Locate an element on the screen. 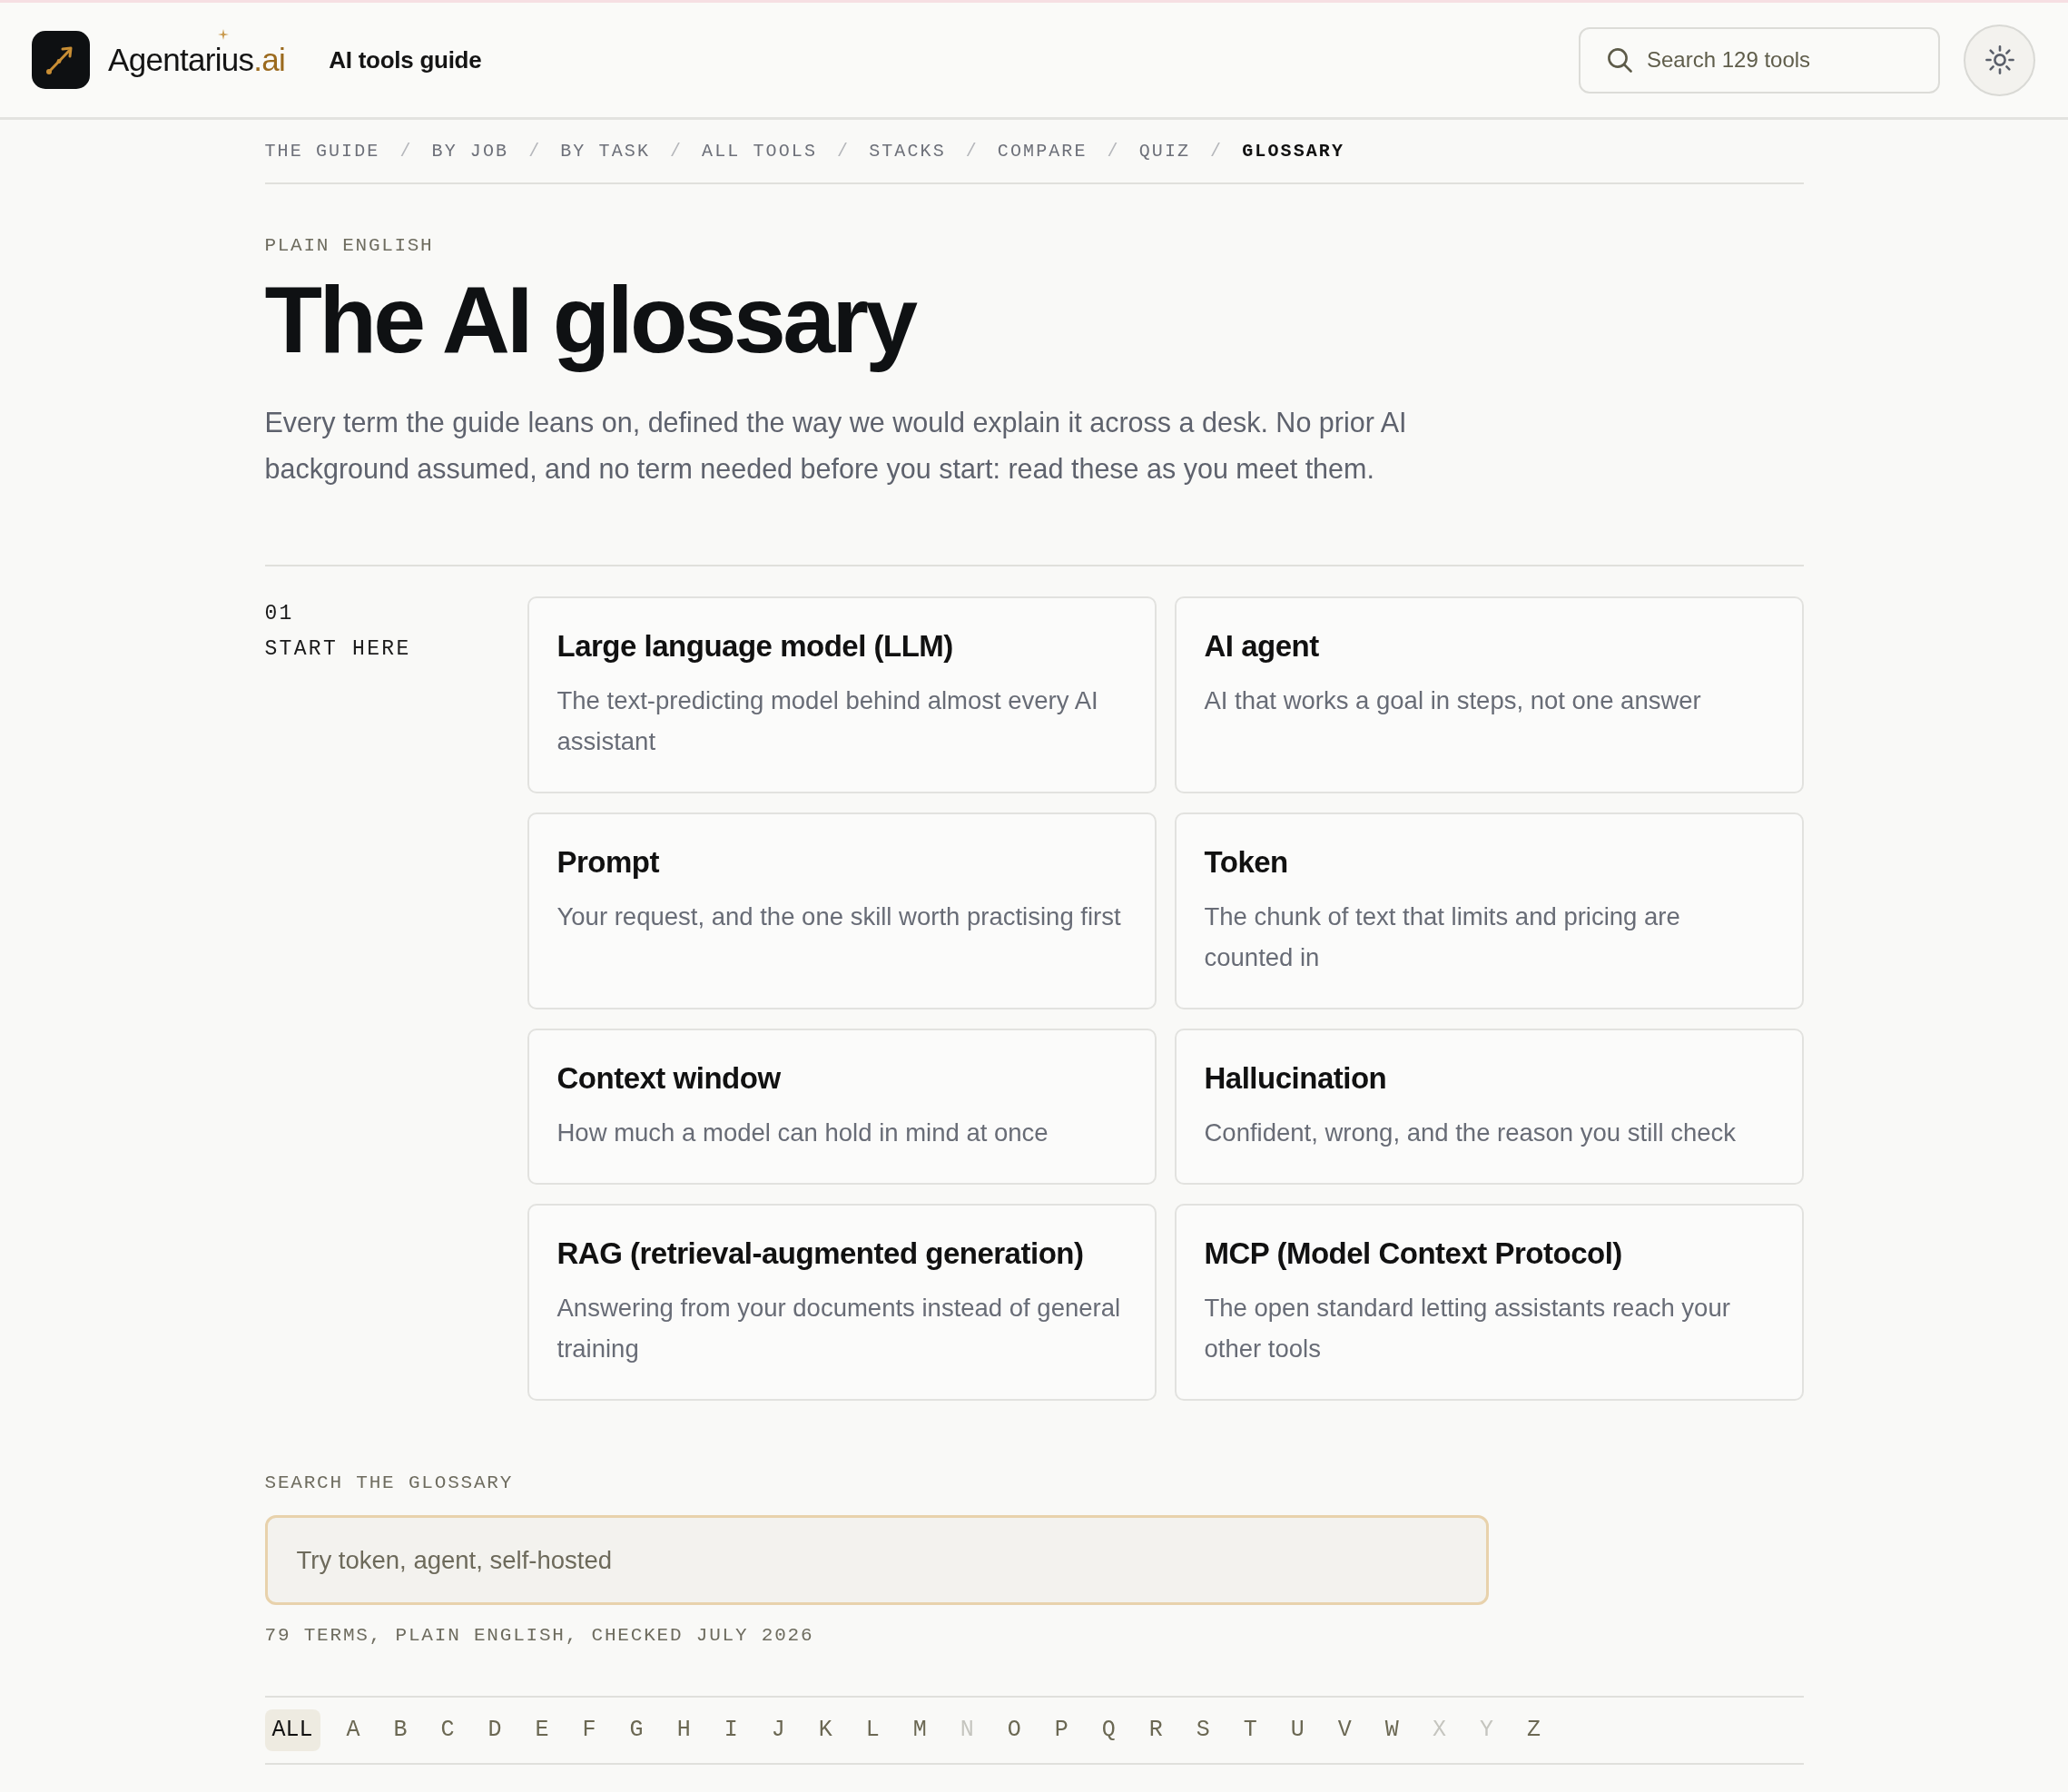  section-title: START HERE is located at coordinates (338, 649).